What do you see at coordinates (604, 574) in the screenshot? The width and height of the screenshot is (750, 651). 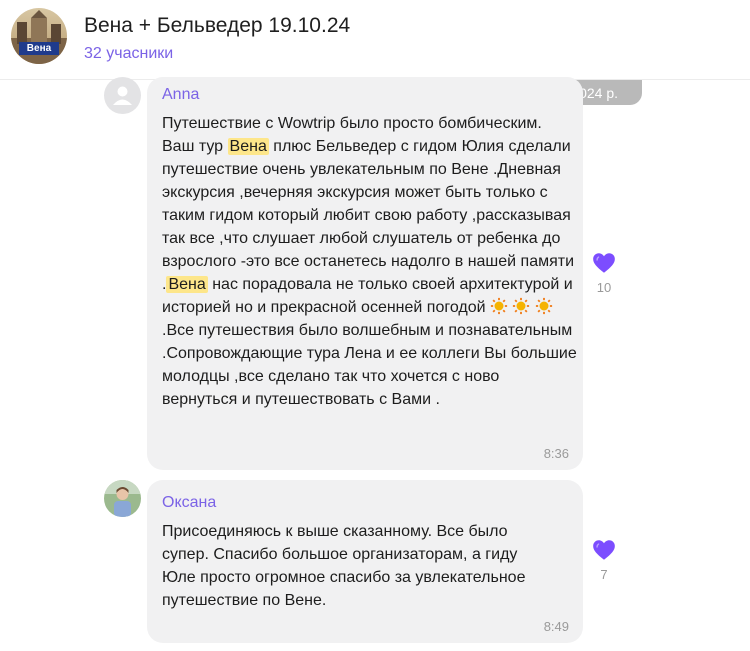 I see `reaction-count: 7` at bounding box center [604, 574].